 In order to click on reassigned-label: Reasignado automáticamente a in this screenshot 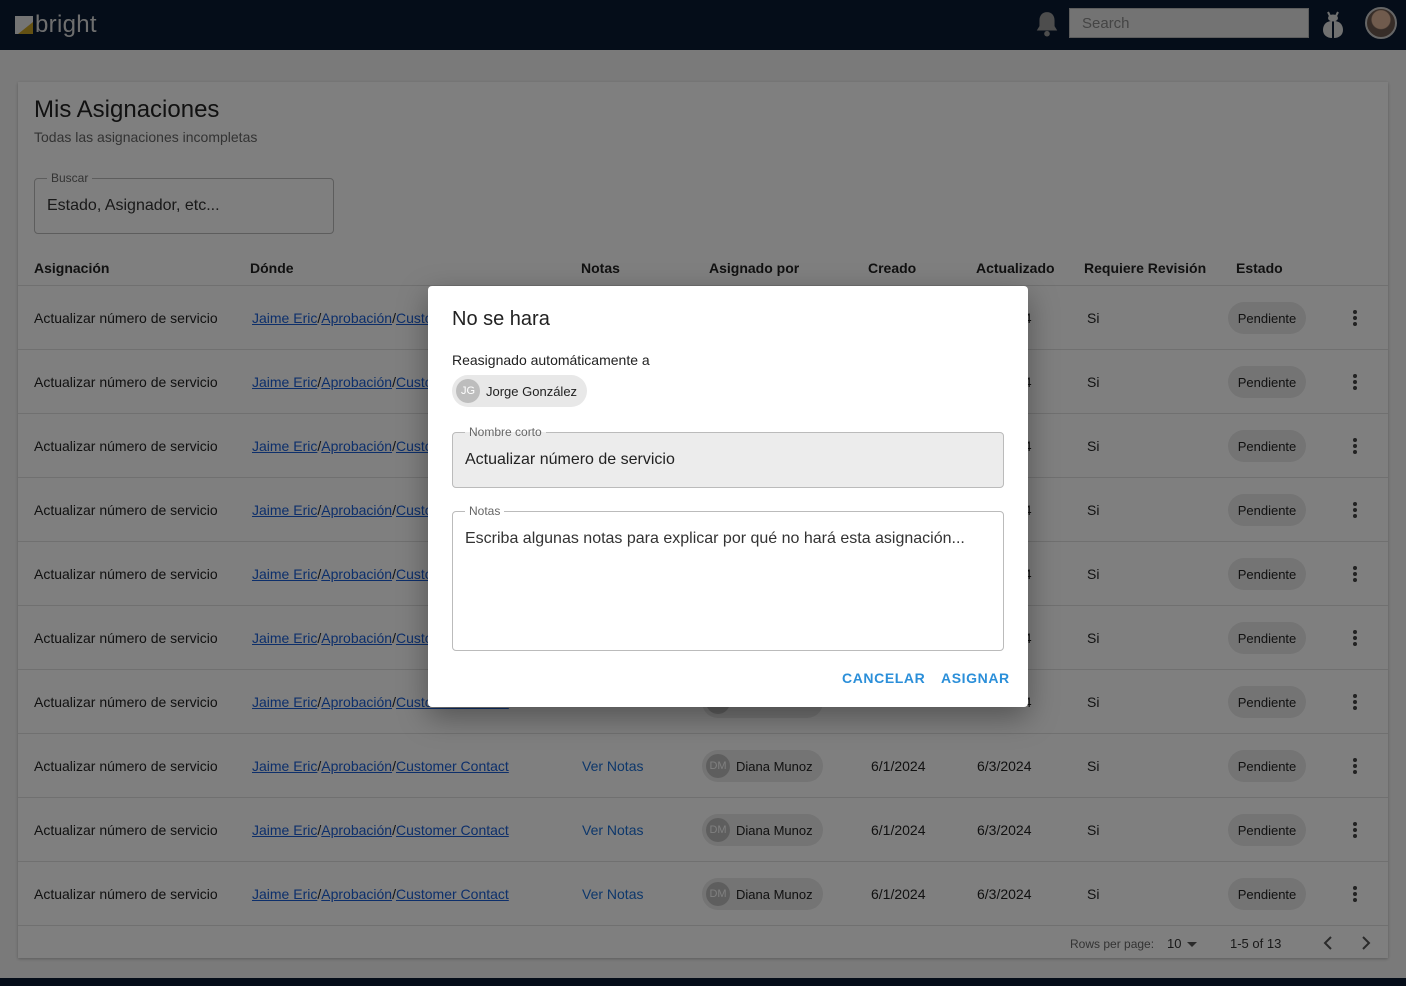, I will do `click(551, 360)`.